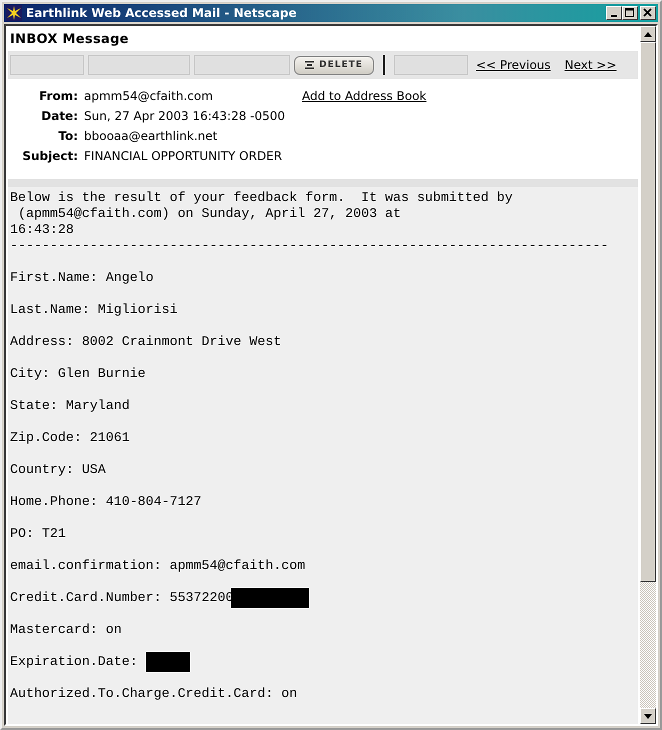  Describe the element at coordinates (59, 116) in the screenshot. I see `header-label: Date:` at that location.